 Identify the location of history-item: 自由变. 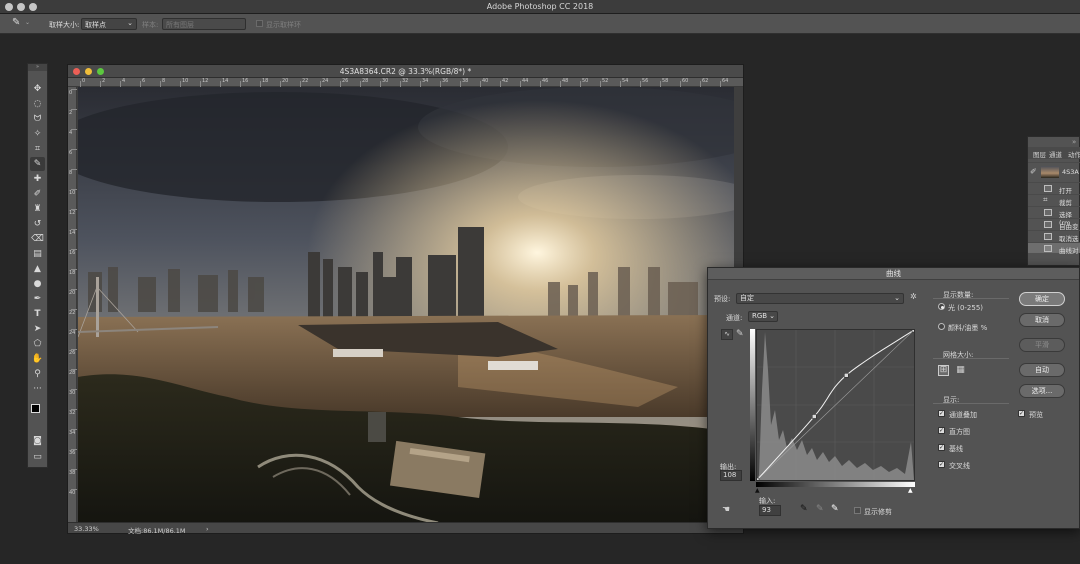
(1054, 224).